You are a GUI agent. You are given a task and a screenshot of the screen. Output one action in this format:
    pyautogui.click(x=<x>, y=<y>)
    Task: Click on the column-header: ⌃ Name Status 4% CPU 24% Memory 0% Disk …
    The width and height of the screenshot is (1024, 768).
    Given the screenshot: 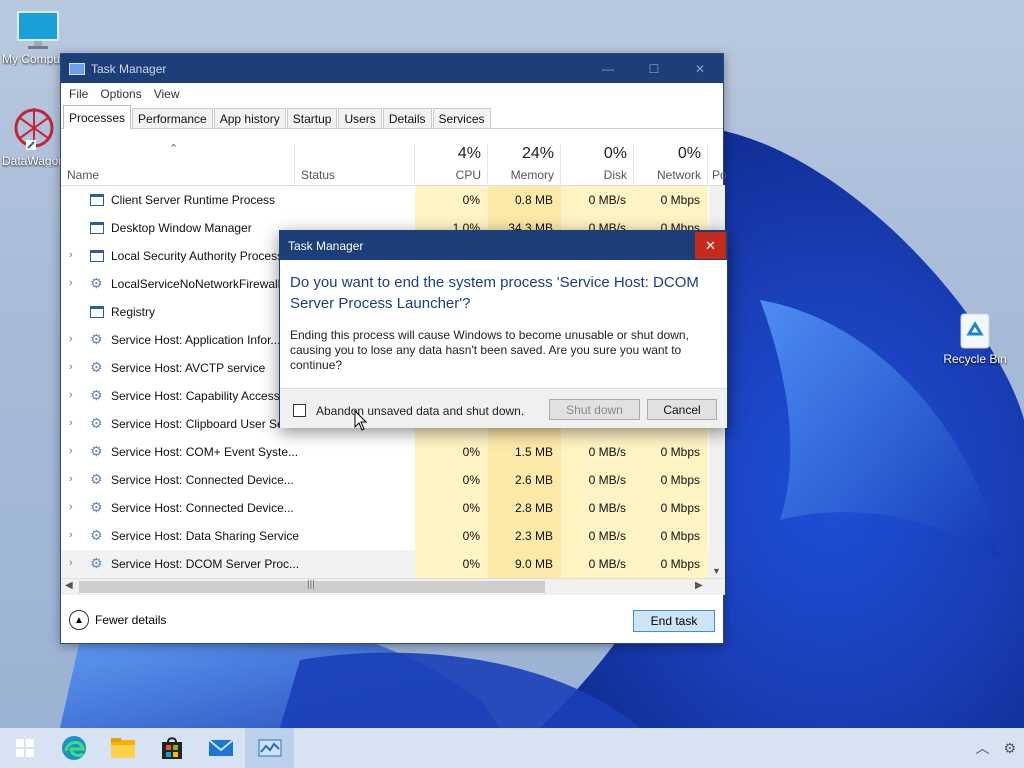 What is the action you would take?
    pyautogui.click(x=394, y=164)
    